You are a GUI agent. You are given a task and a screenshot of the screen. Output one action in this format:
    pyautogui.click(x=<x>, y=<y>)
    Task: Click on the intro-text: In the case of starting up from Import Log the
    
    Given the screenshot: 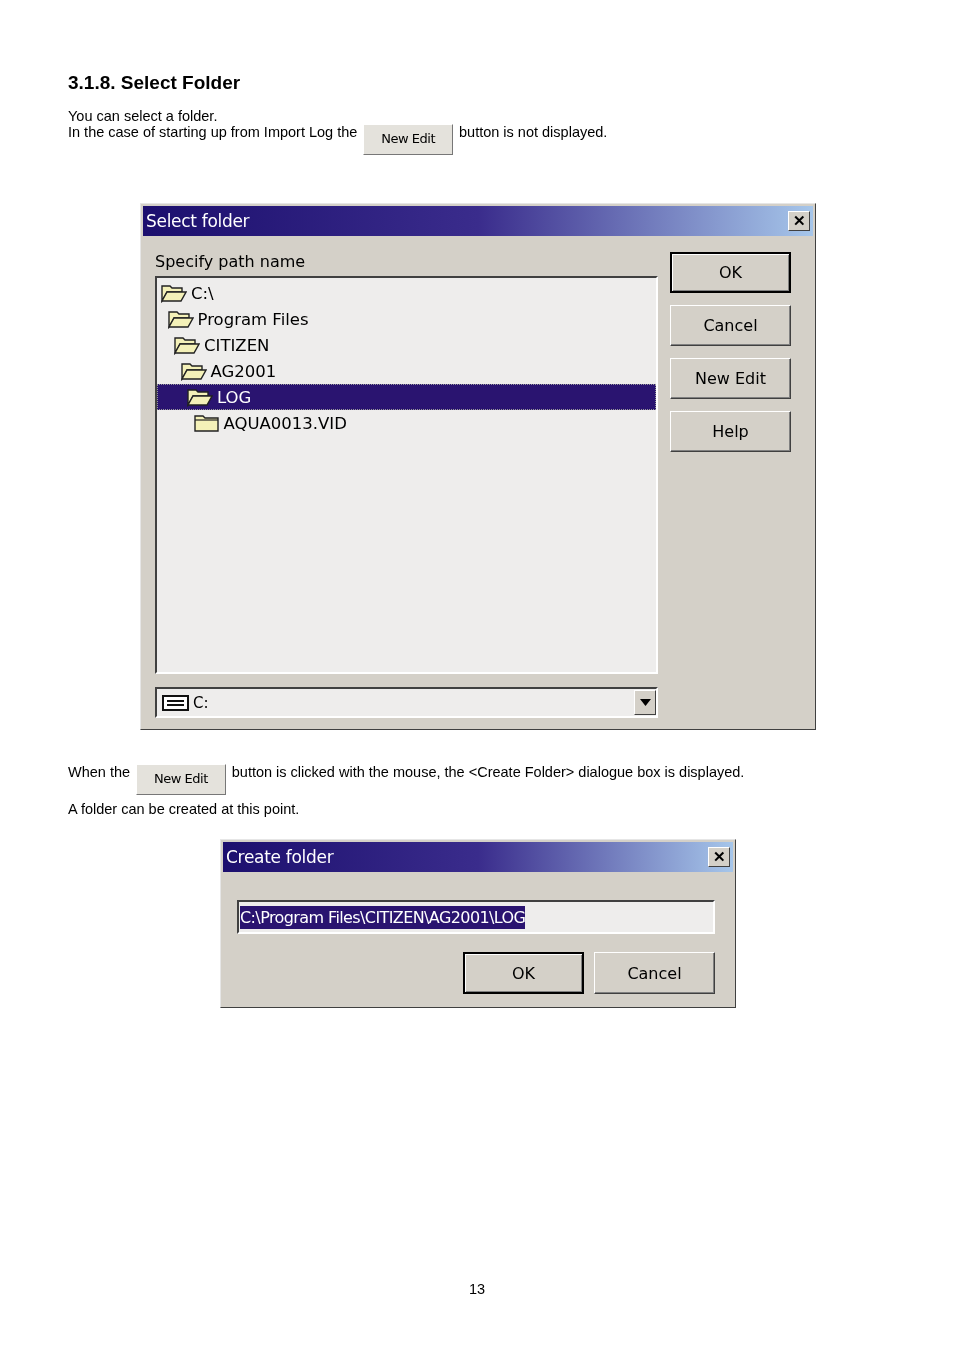 What is the action you would take?
    pyautogui.click(x=213, y=132)
    